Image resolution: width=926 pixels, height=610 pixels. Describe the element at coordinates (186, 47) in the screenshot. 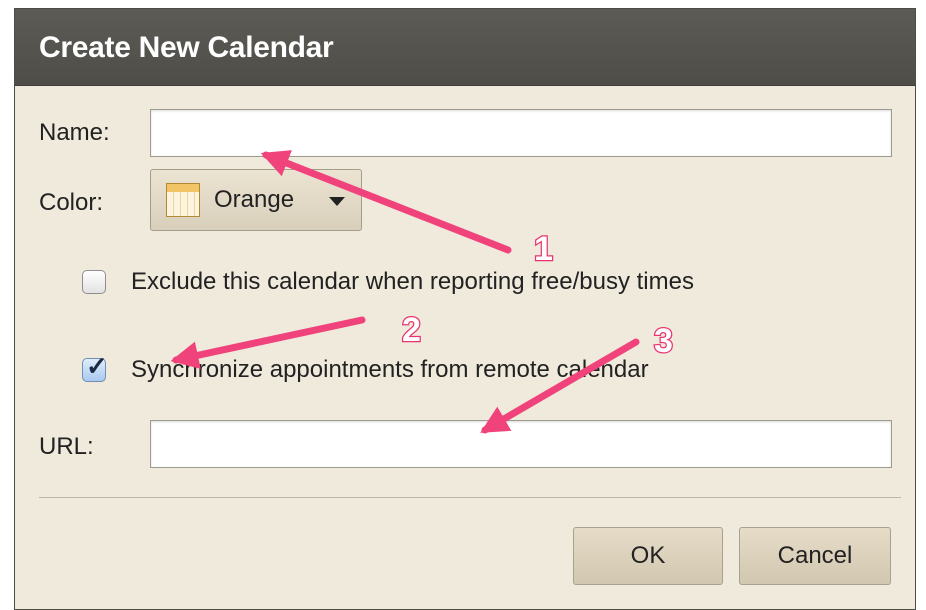

I see `dialog-title: Create New Calendar` at that location.